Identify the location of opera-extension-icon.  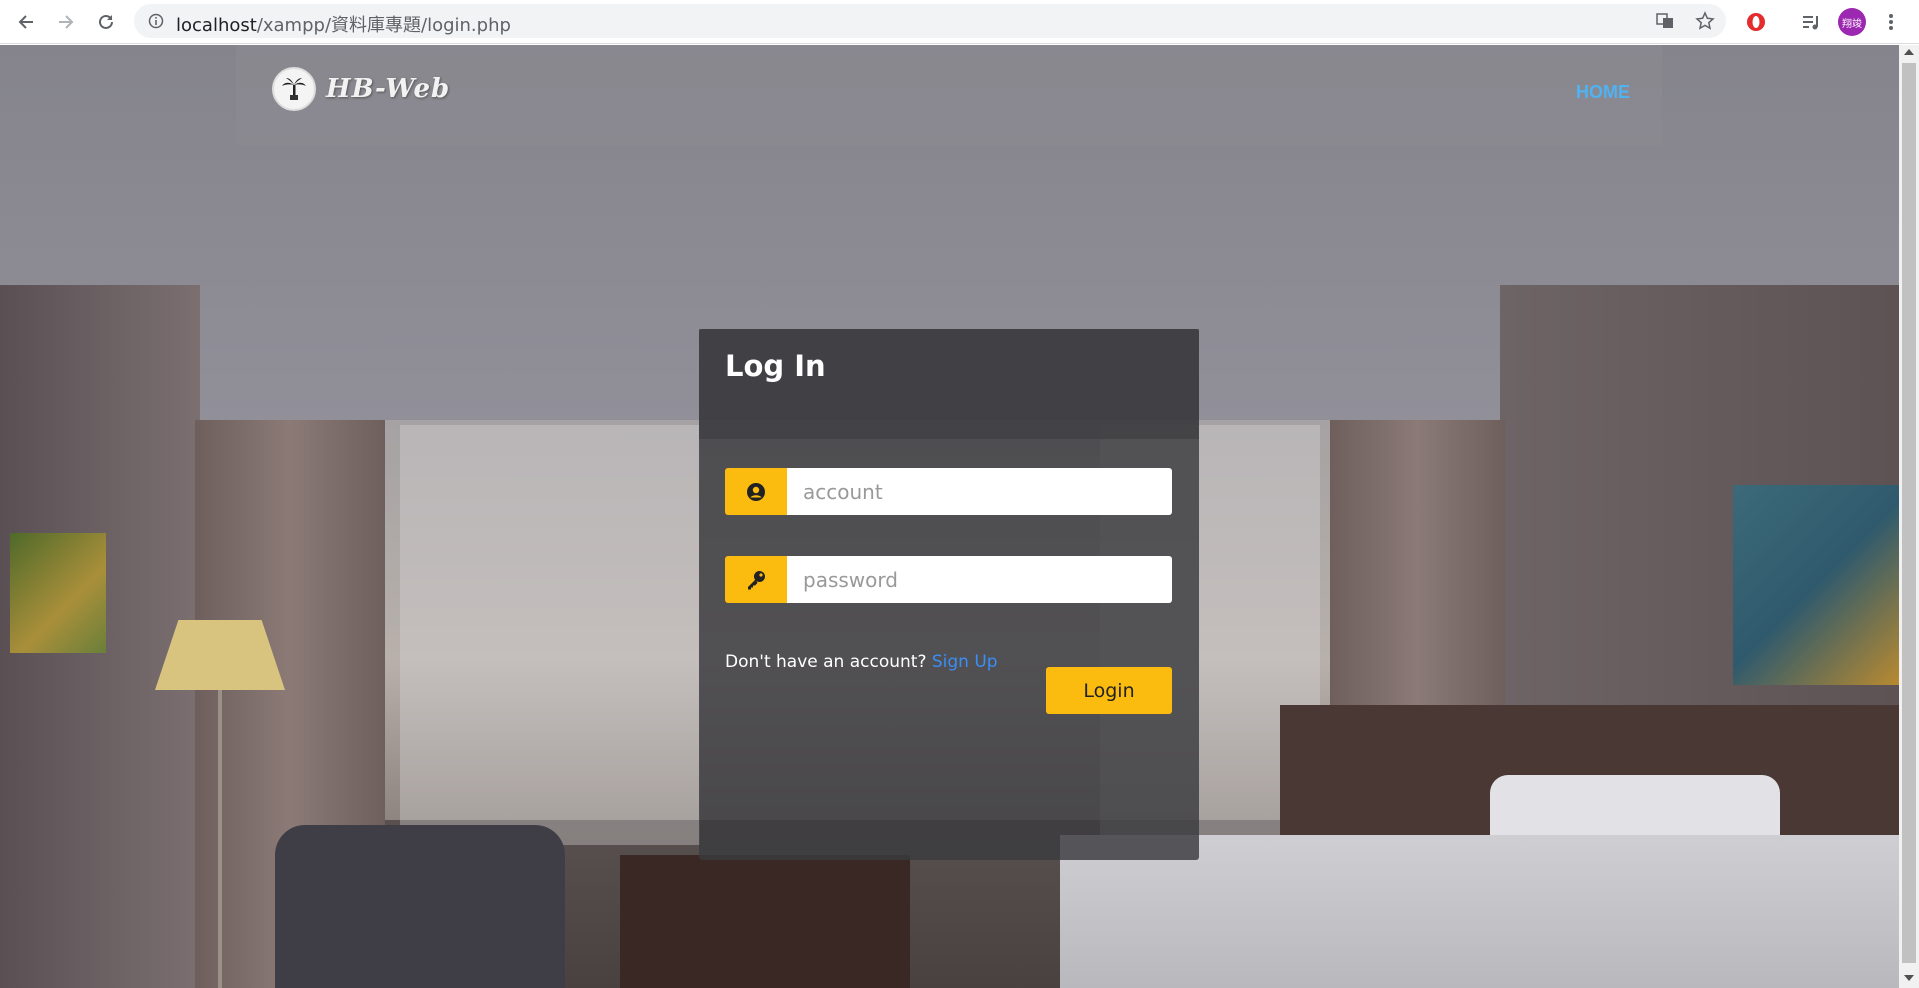
(1756, 22).